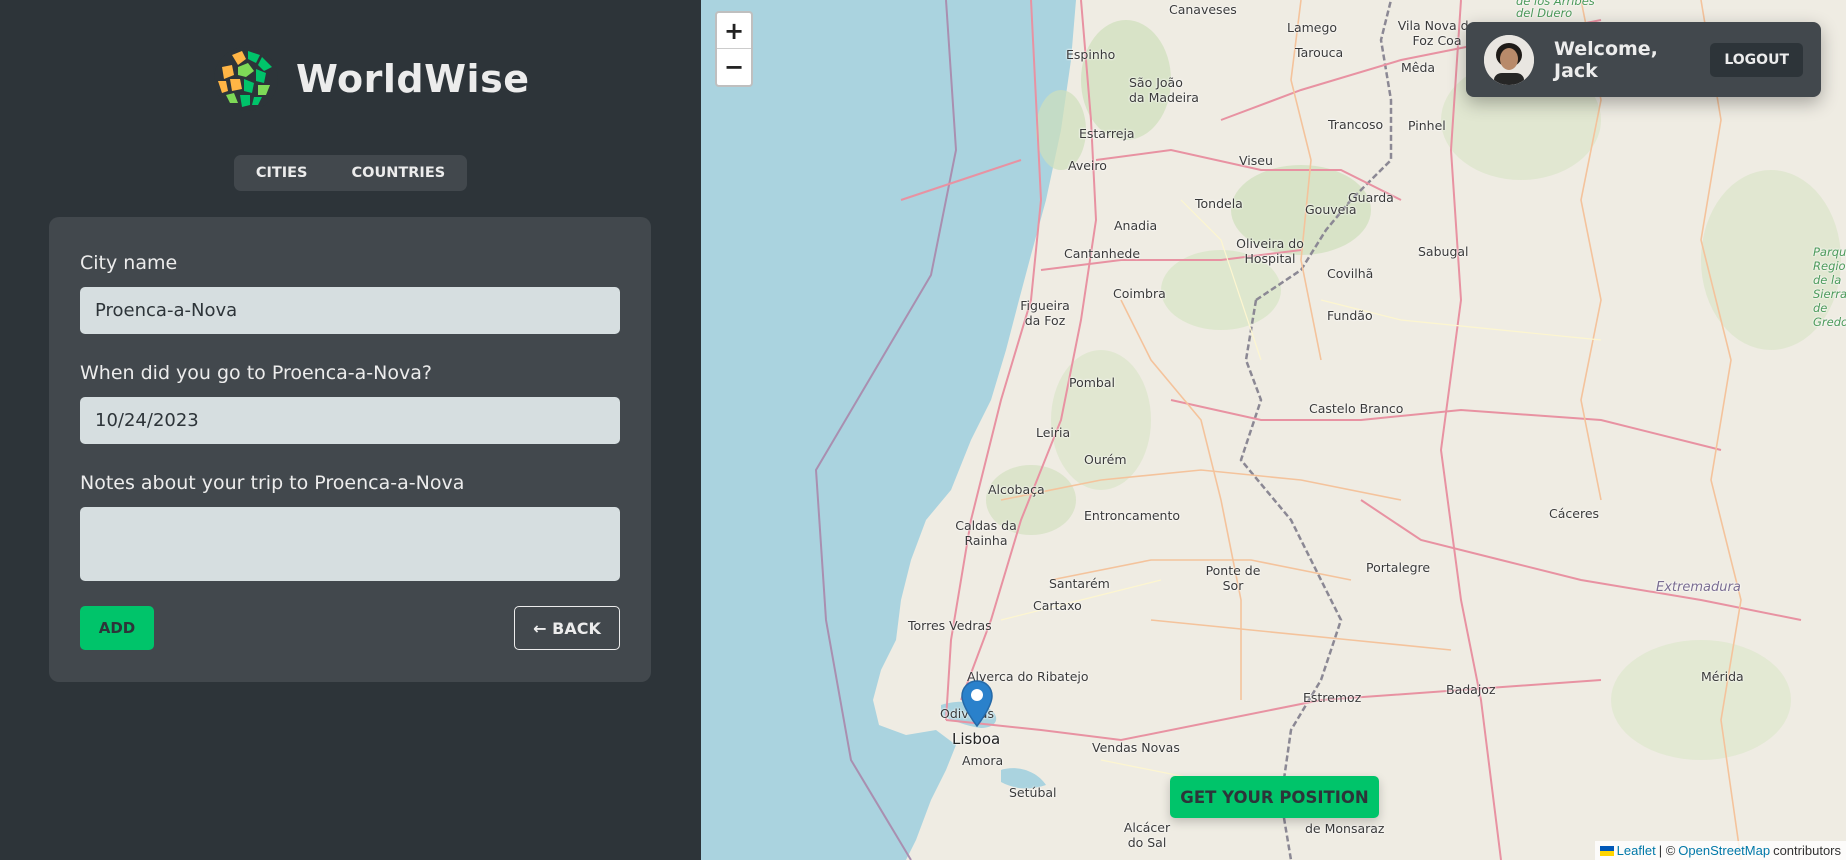  What do you see at coordinates (1016, 489) in the screenshot?
I see `map-label: Alcobaça` at bounding box center [1016, 489].